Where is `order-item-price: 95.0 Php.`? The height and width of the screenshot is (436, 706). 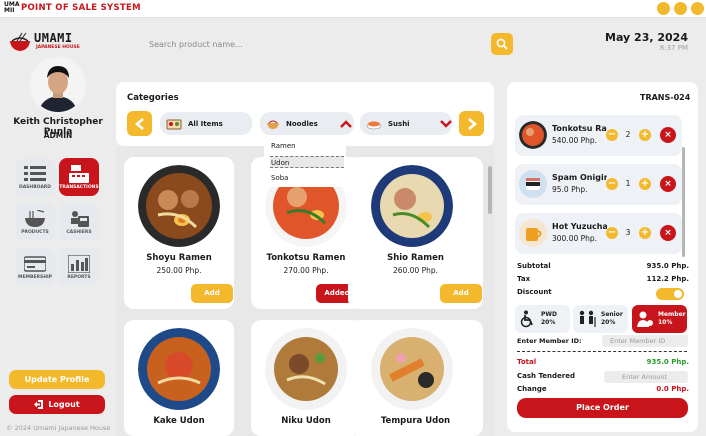
order-item-price: 95.0 Php. is located at coordinates (570, 189).